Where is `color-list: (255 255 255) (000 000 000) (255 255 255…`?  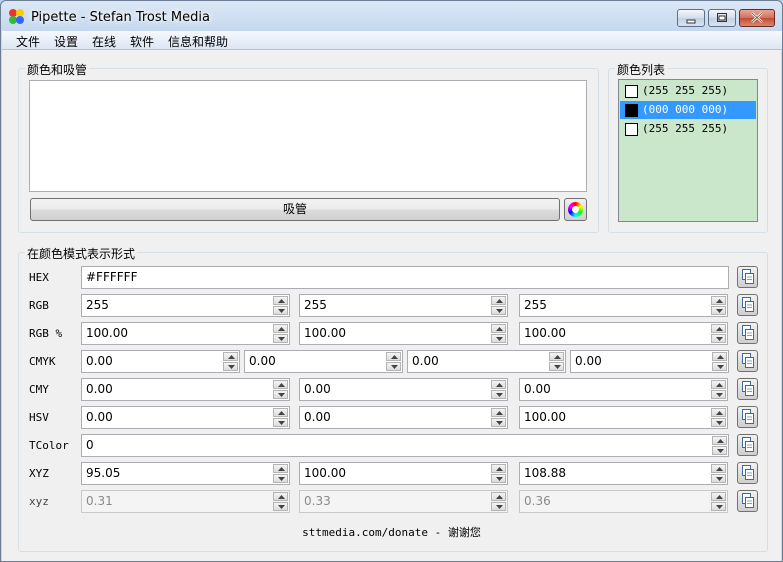
color-list: (255 255 255) (000 000 000) (255 255 255… is located at coordinates (688, 150).